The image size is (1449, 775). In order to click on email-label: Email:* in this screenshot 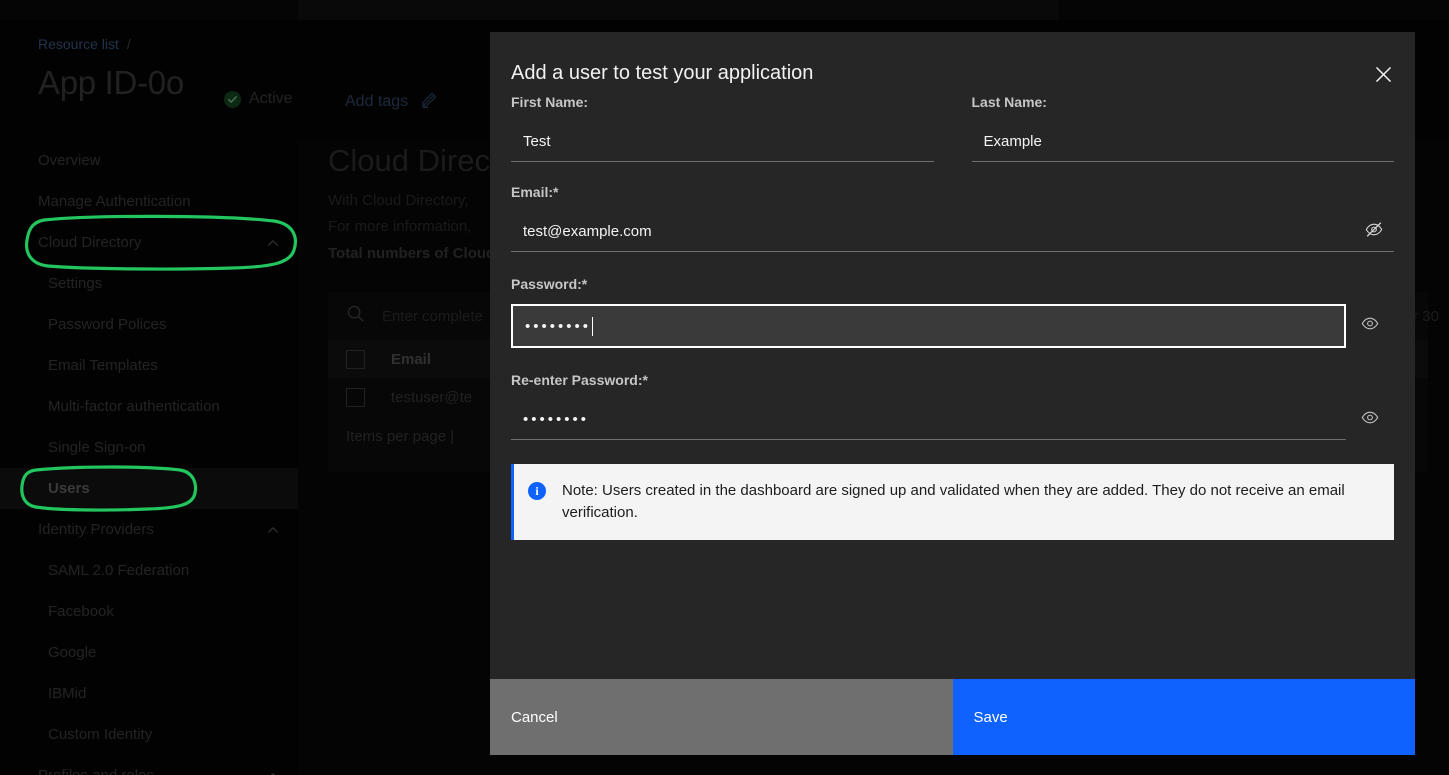, I will do `click(535, 192)`.